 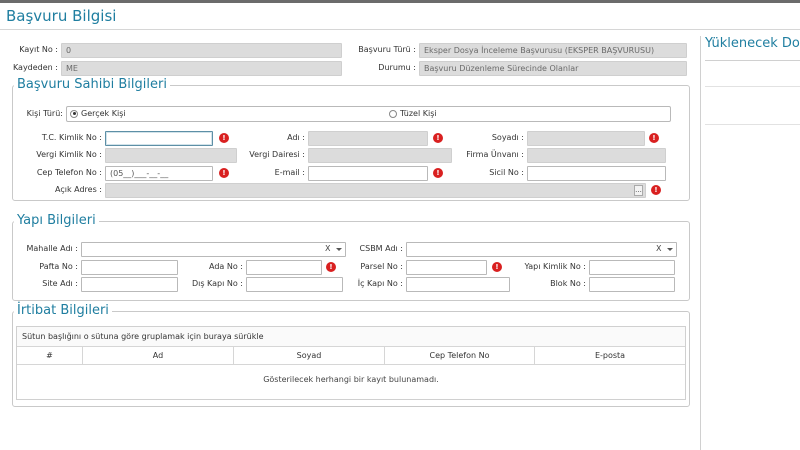 I want to click on acik-adres-field, so click(x=375, y=190).